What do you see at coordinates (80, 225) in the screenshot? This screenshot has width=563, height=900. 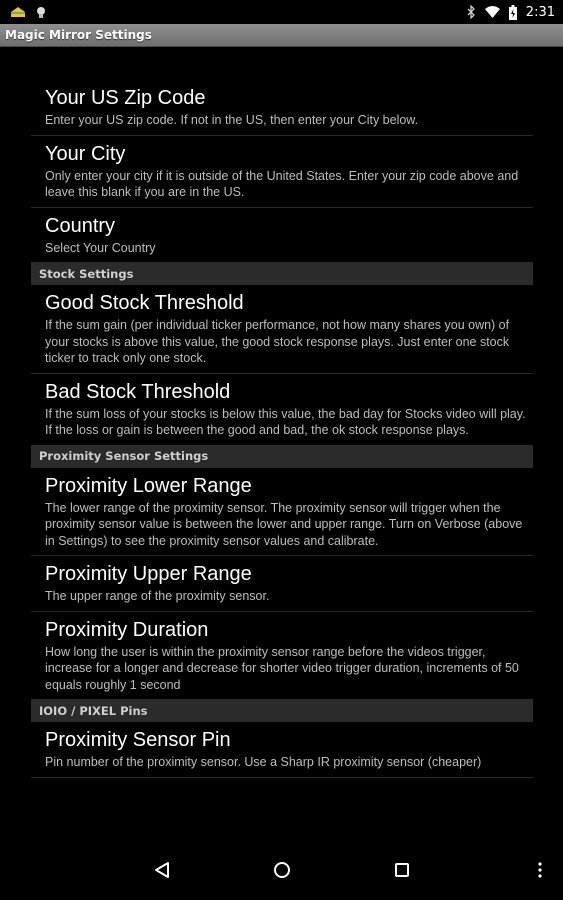 I see `pref-title: Country` at bounding box center [80, 225].